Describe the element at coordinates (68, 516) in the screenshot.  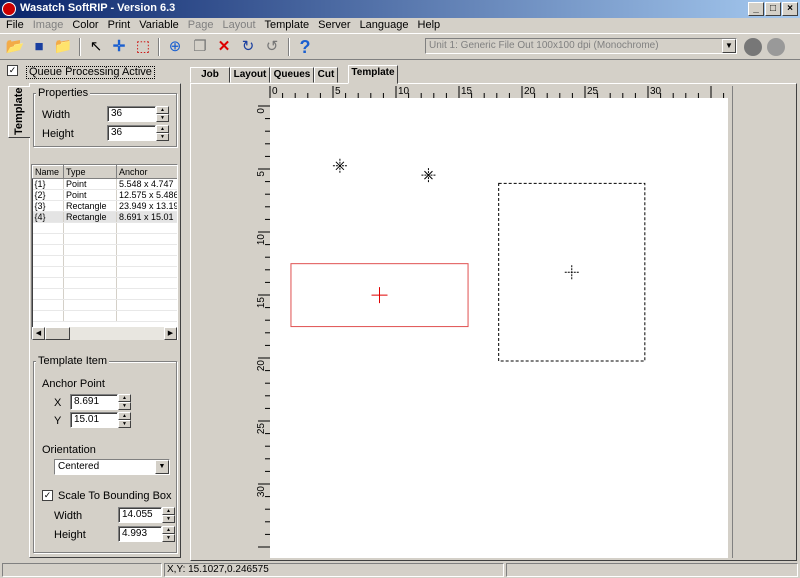
I see `scale-width-label: Width` at that location.